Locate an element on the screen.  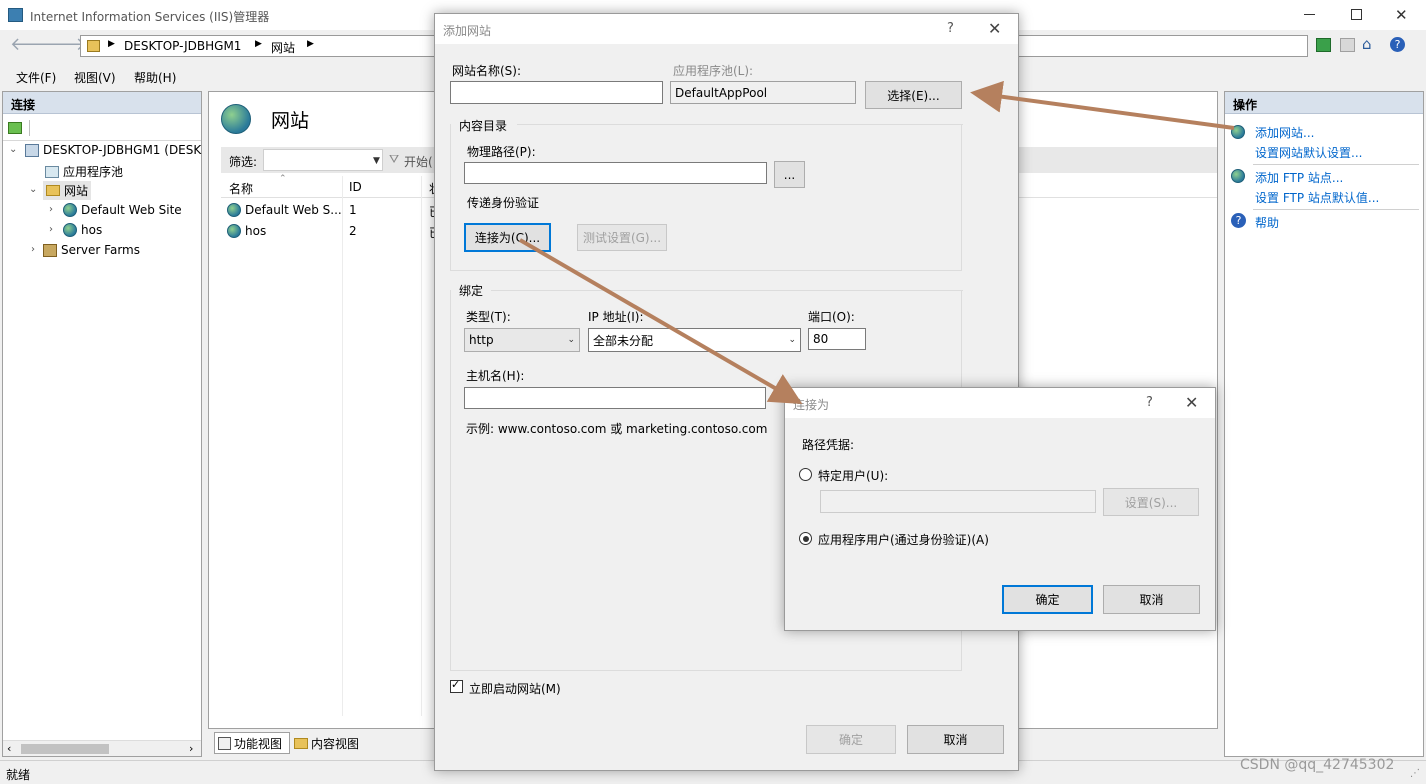
status-text: 就绪 is located at coordinates (18, 775).